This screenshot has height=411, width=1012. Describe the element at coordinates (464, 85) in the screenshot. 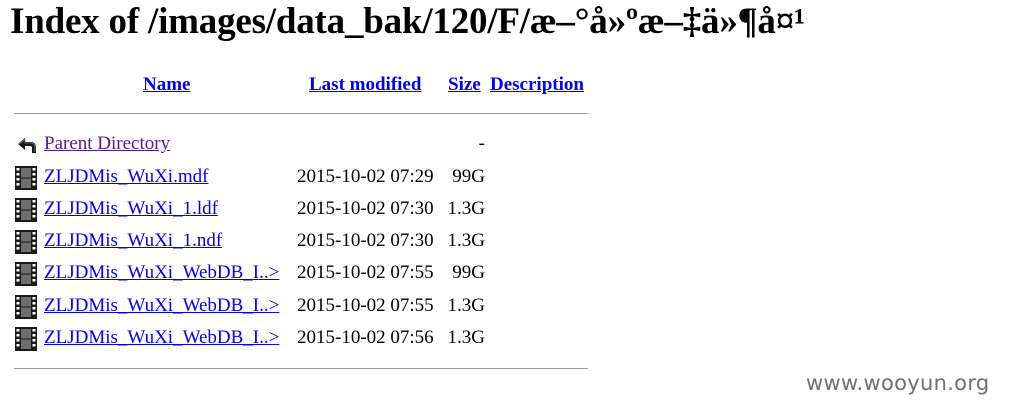

I see `column-header-size: Size` at that location.